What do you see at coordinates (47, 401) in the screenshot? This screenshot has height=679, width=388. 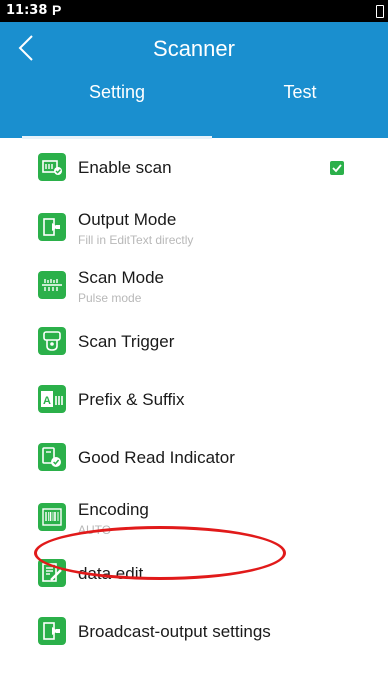 I see `svg-text: A` at bounding box center [47, 401].